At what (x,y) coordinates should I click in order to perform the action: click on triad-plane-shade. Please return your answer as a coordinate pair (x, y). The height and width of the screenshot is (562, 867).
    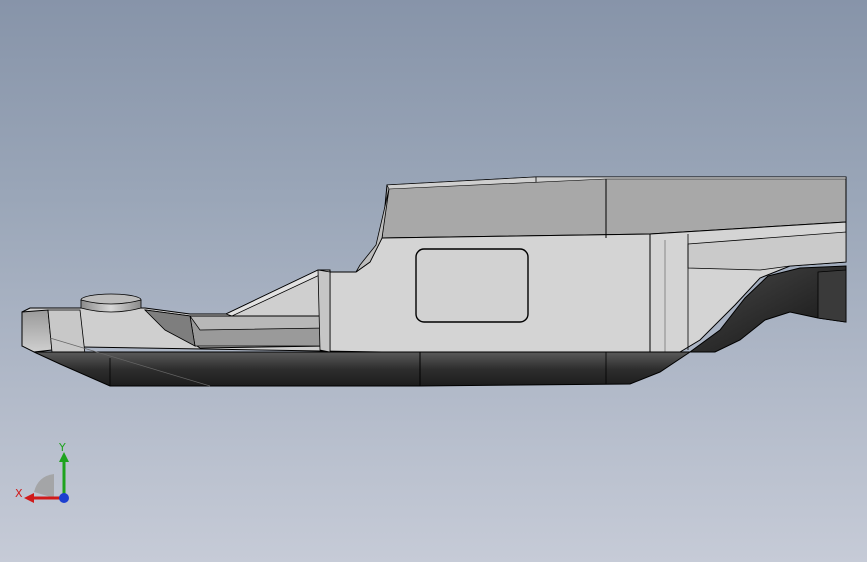
    Looking at the image, I should click on (44, 486).